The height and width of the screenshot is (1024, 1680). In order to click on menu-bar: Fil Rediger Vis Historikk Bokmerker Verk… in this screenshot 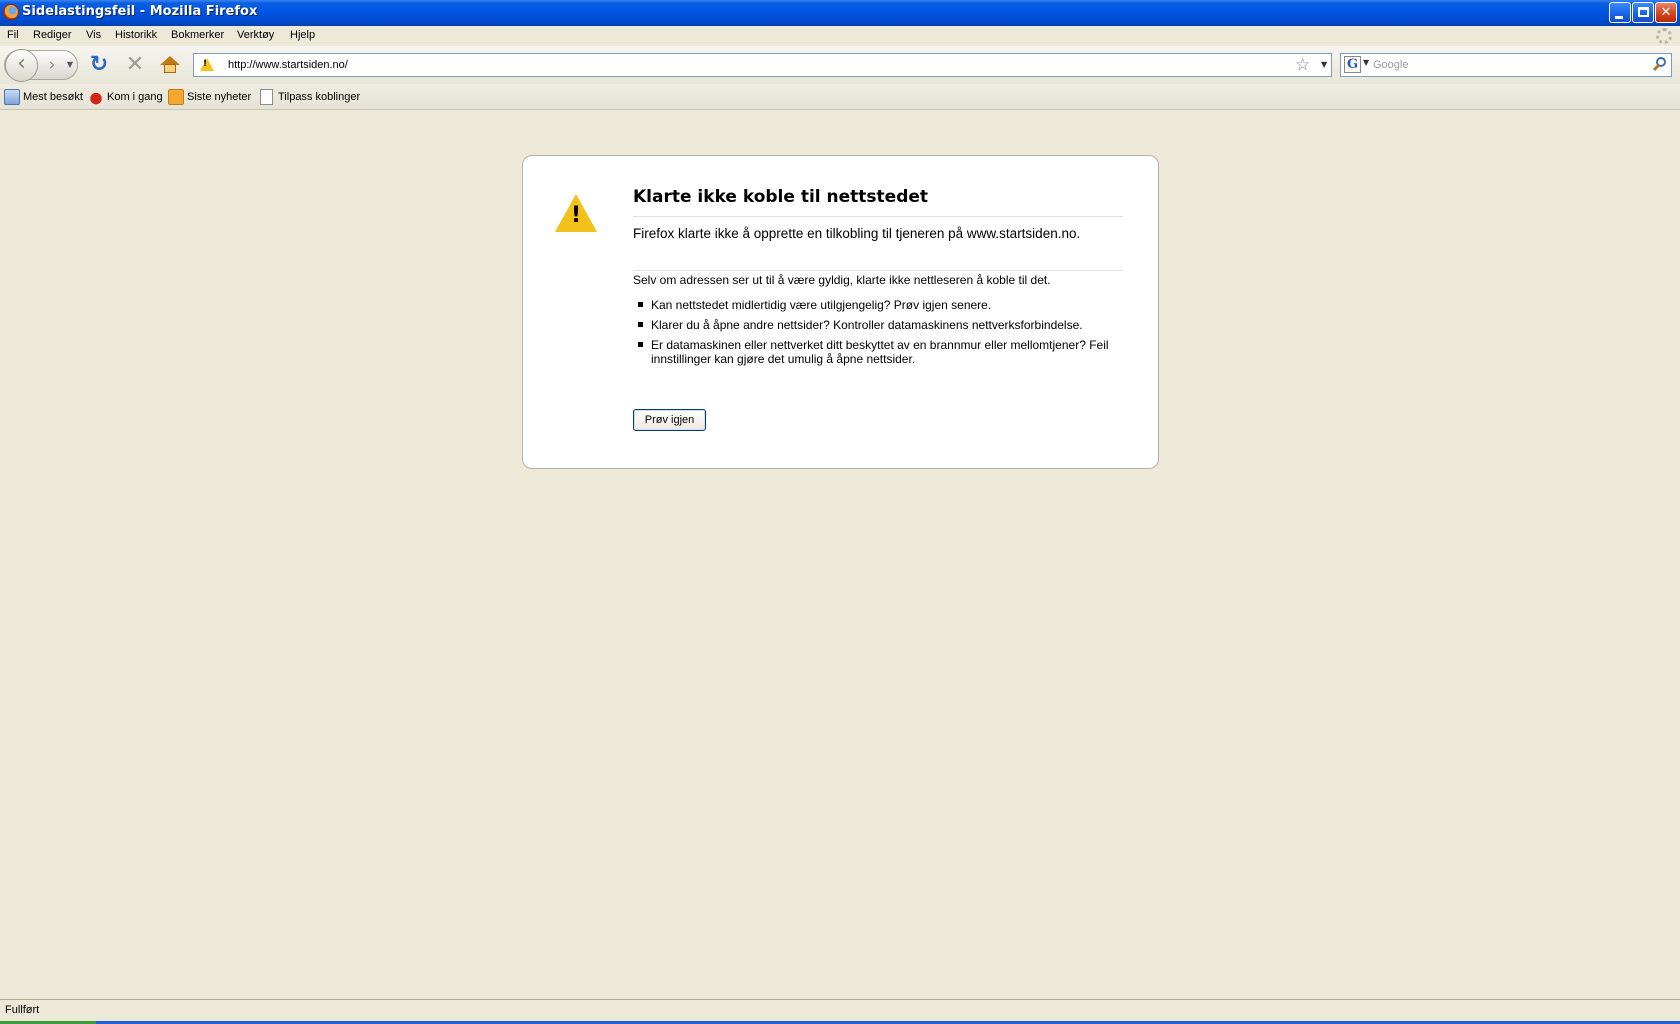, I will do `click(840, 36)`.